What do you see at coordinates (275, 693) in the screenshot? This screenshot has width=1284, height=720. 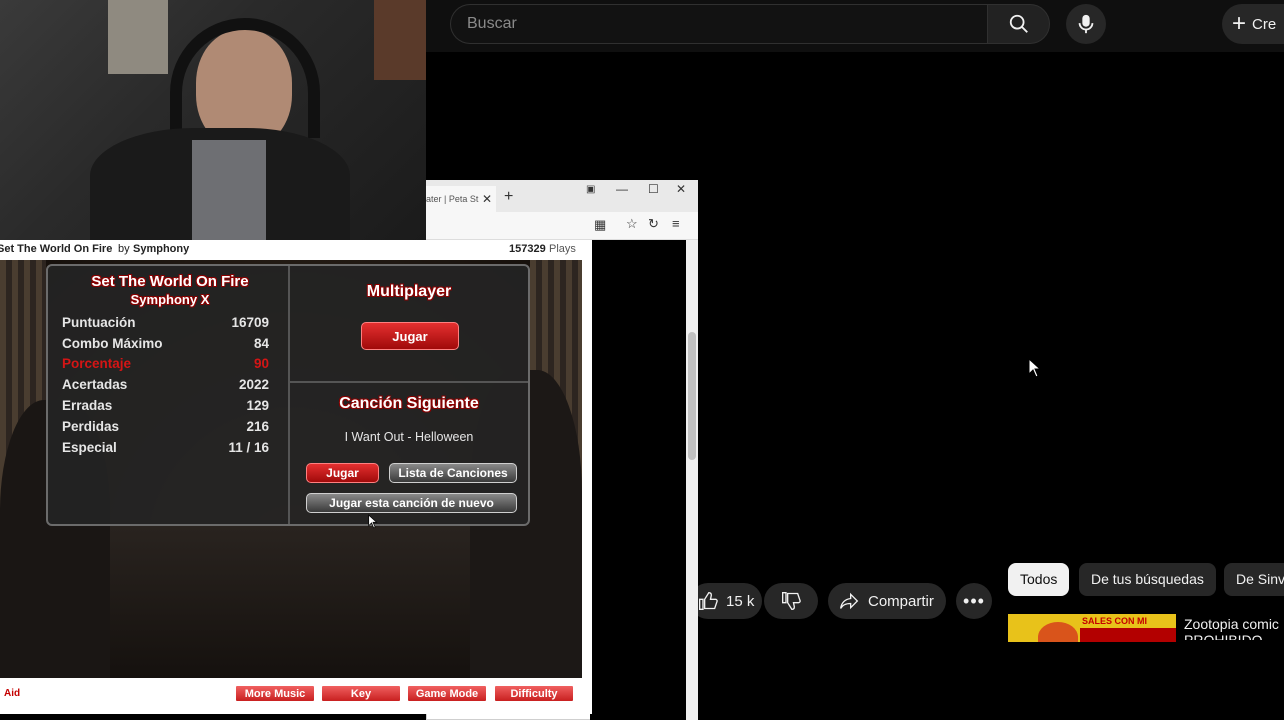 I see `more-music-button: More Music` at bounding box center [275, 693].